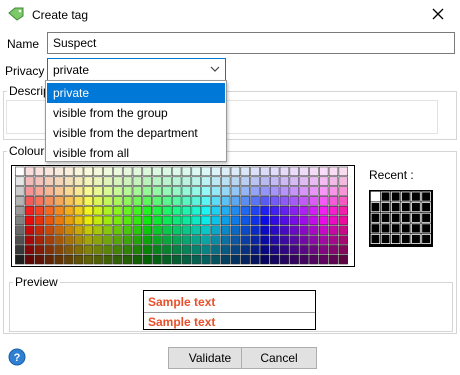 The height and width of the screenshot is (375, 460). What do you see at coordinates (401, 218) in the screenshot?
I see `recent-colours-grid` at bounding box center [401, 218].